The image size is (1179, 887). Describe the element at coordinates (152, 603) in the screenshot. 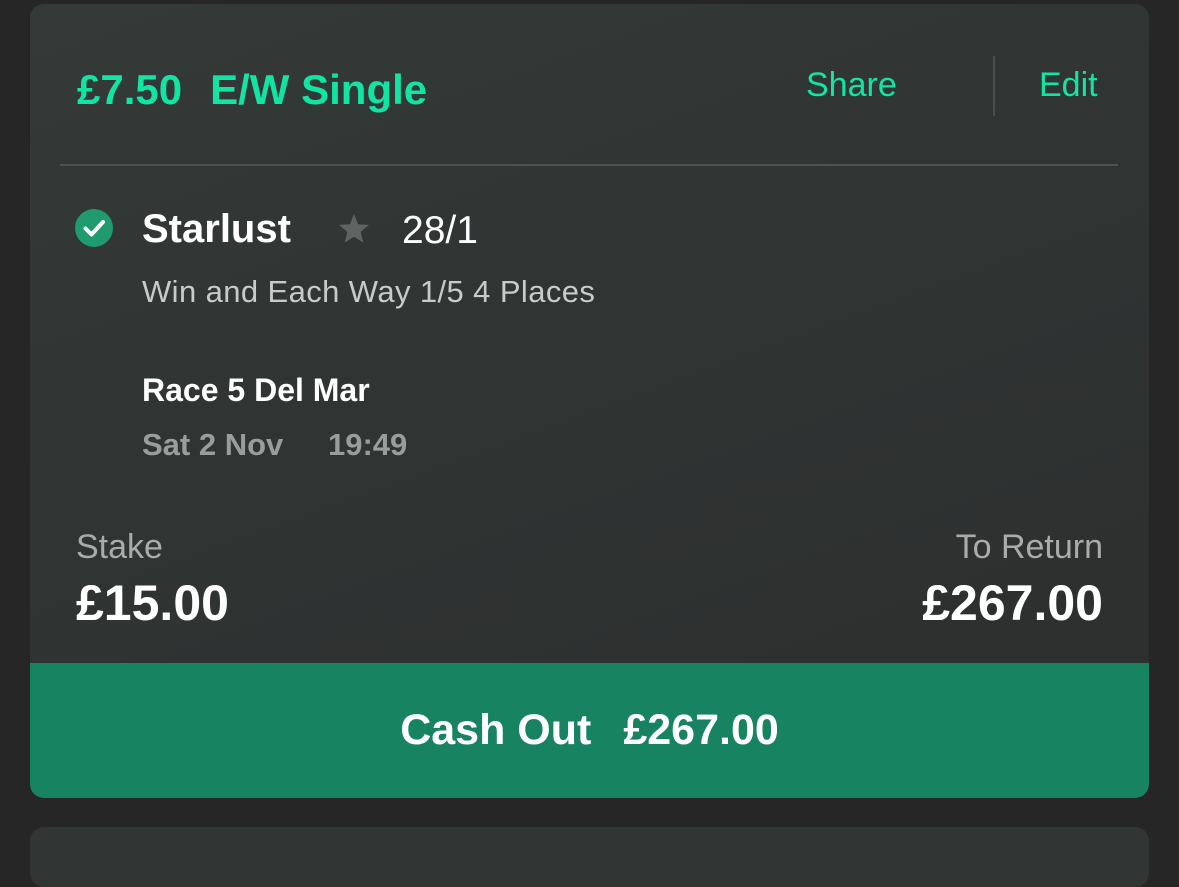

I see `stake-value: £15.00` at that location.